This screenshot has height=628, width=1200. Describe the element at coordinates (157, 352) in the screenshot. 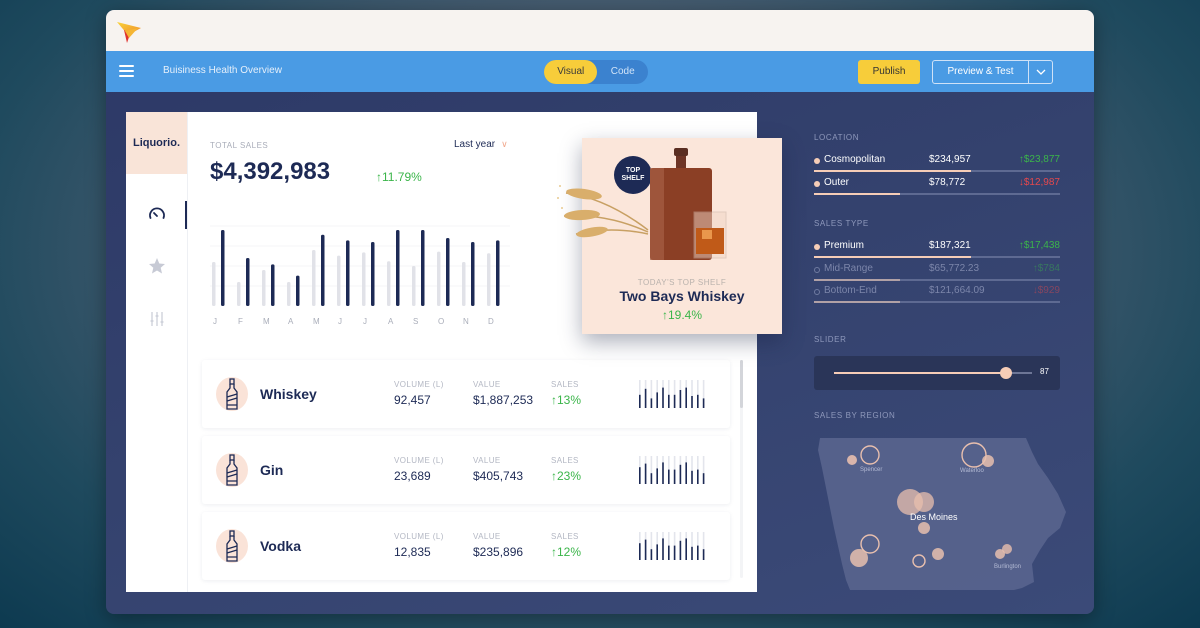

I see `left-nav: Liquorio.` at that location.